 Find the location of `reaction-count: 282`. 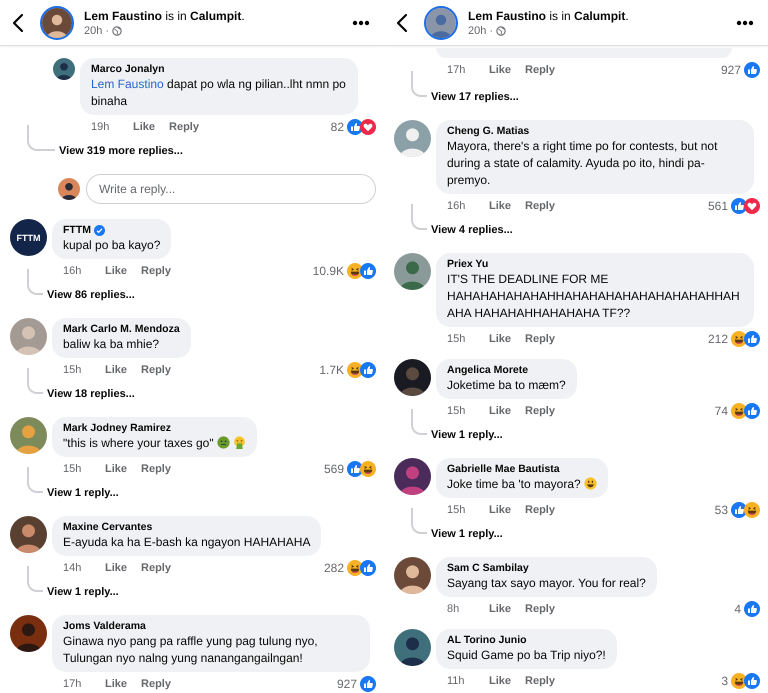

reaction-count: 282 is located at coordinates (334, 568).